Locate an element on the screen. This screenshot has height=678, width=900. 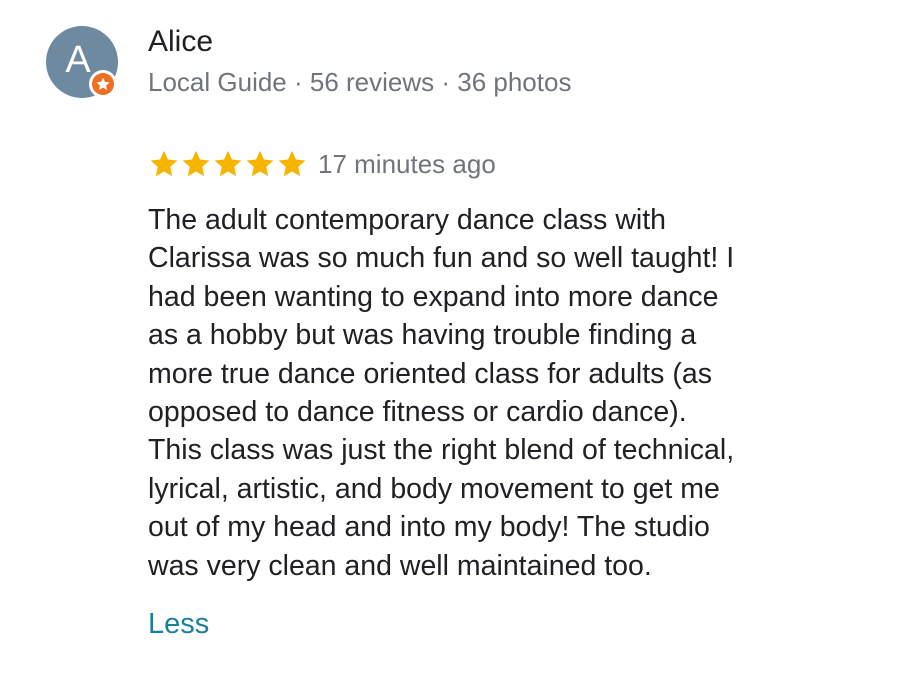
less-button: Less is located at coordinates (178, 624).